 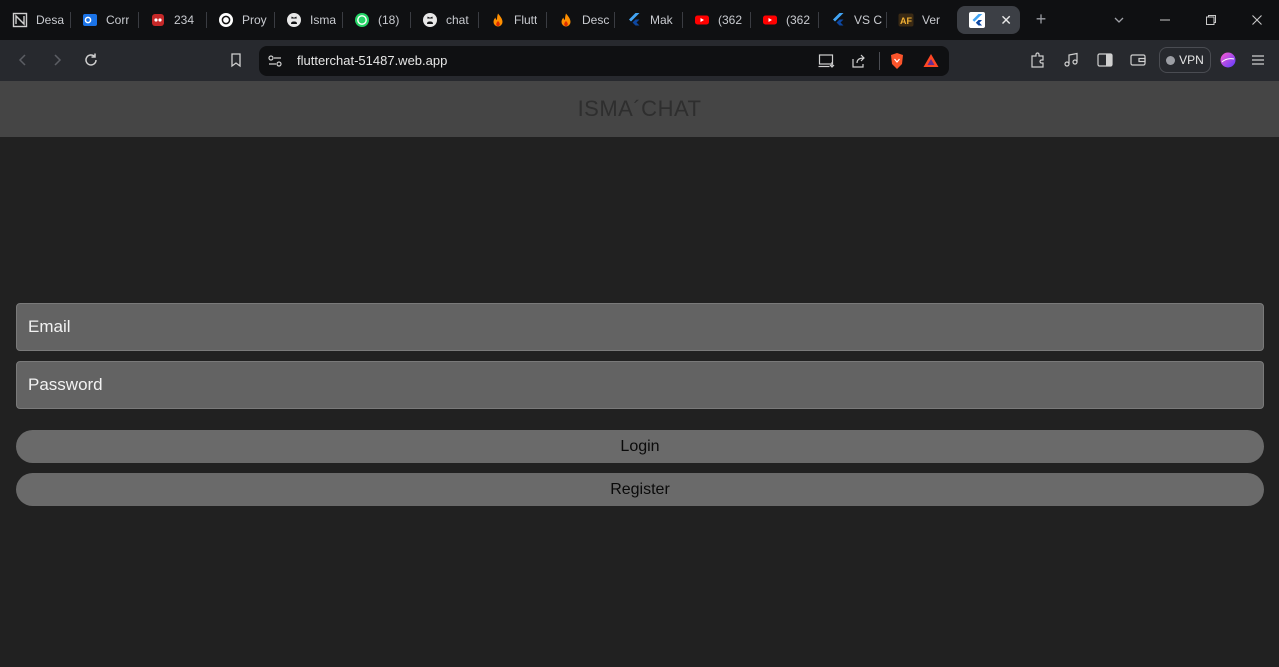 I want to click on extensions-icon, so click(x=1038, y=60).